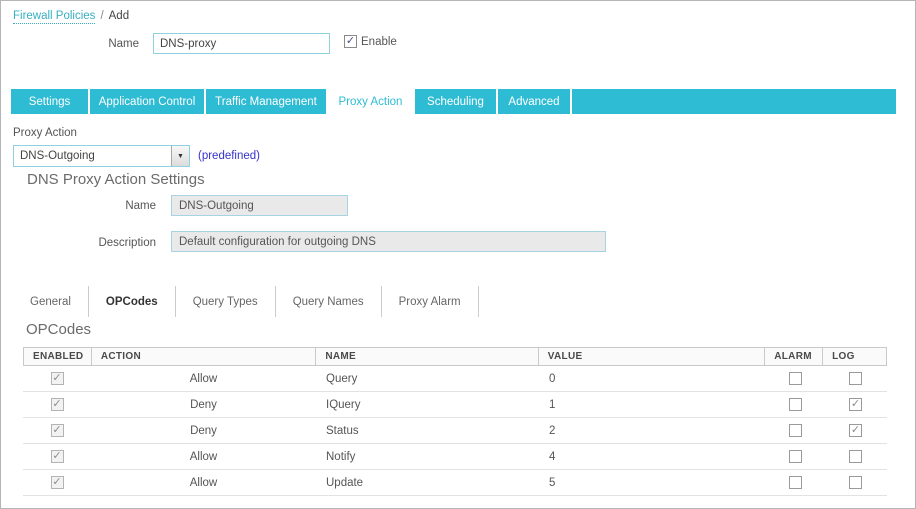 Image resolution: width=916 pixels, height=509 pixels. I want to click on opcode-value: 1, so click(552, 404).